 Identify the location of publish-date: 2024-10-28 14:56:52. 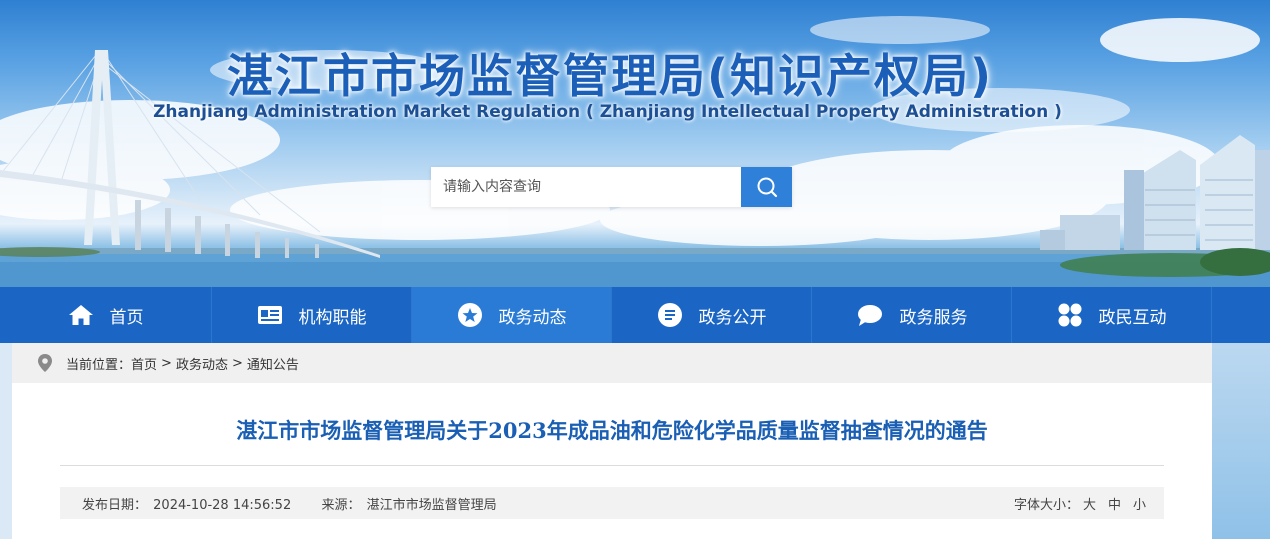
(222, 505).